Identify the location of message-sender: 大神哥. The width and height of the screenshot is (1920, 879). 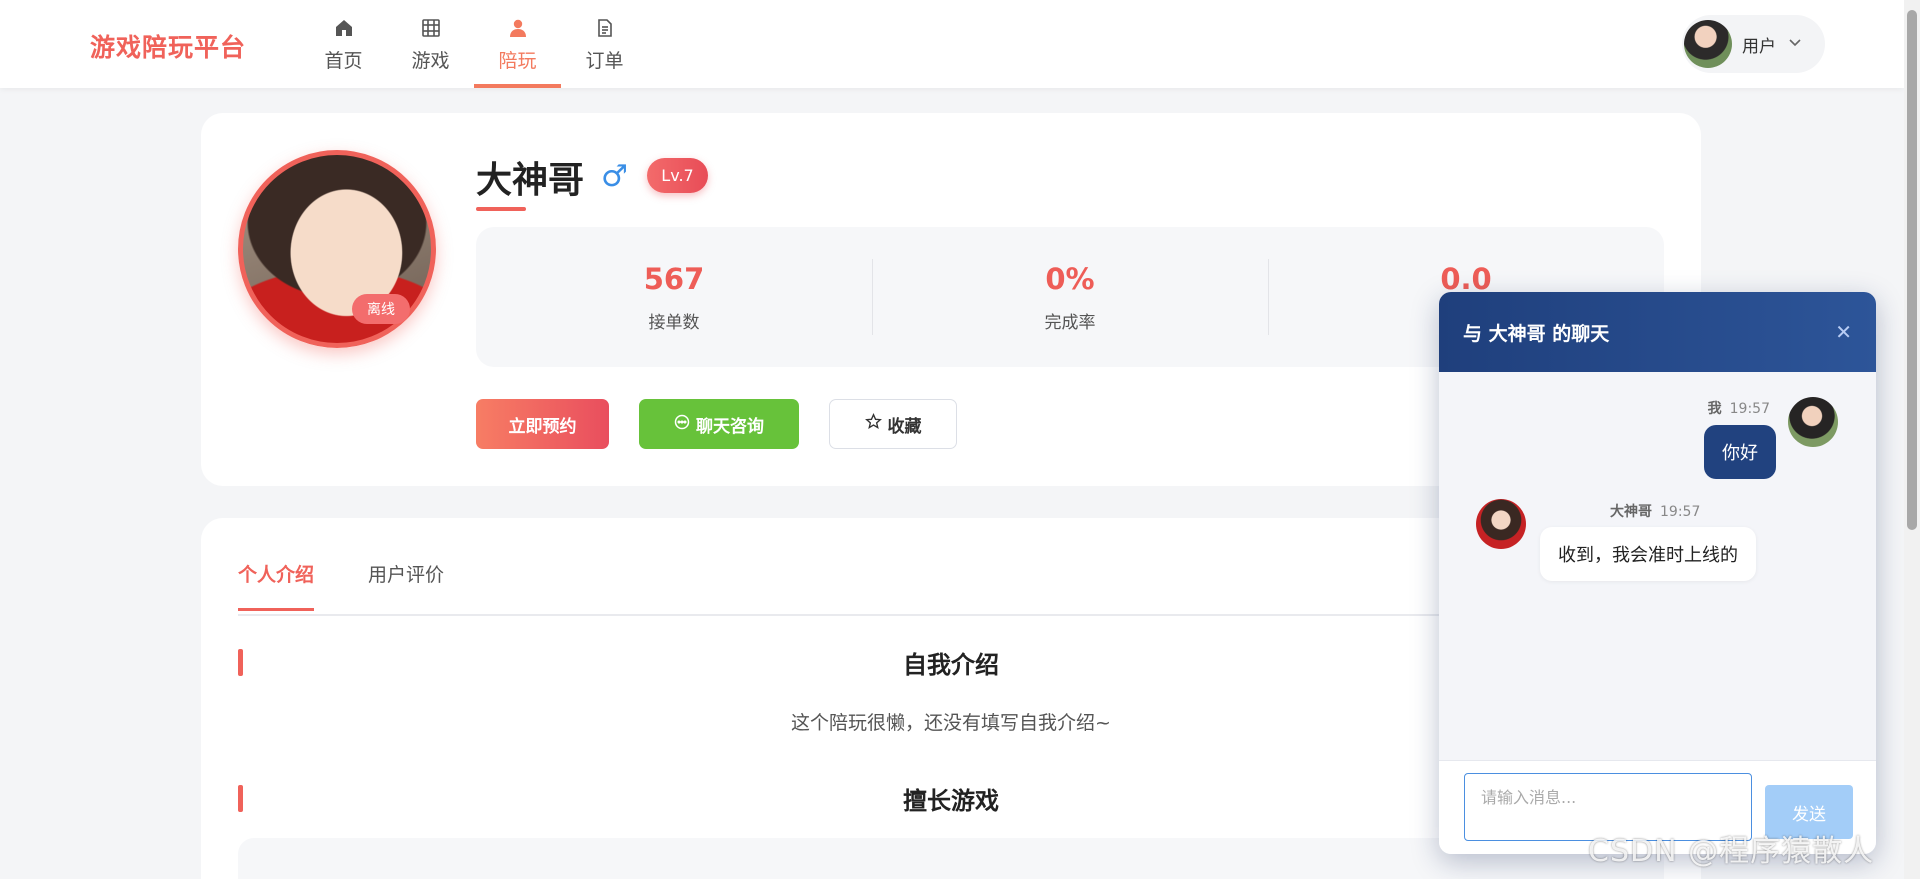
(1631, 512).